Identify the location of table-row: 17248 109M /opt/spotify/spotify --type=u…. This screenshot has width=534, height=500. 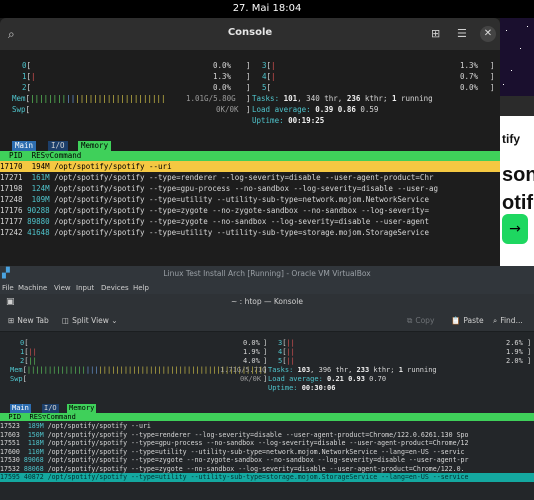
(250, 199).